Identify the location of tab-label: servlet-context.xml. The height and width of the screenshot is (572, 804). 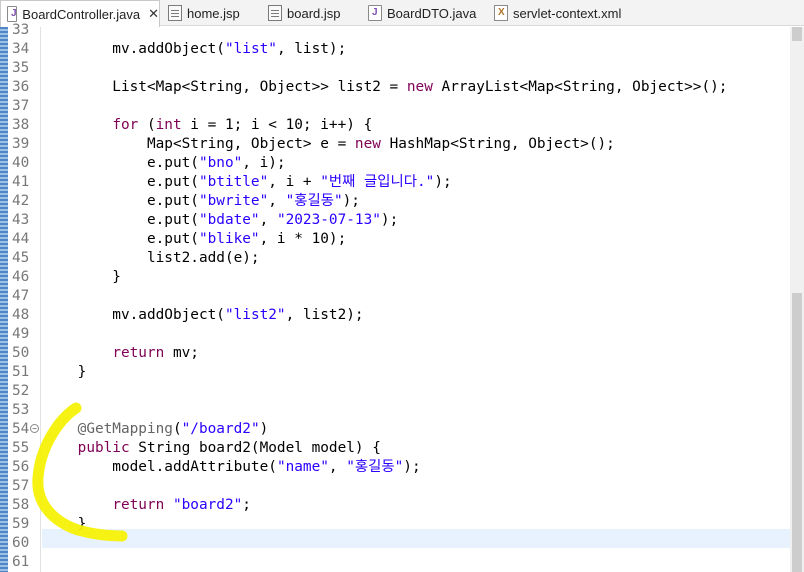
(567, 13).